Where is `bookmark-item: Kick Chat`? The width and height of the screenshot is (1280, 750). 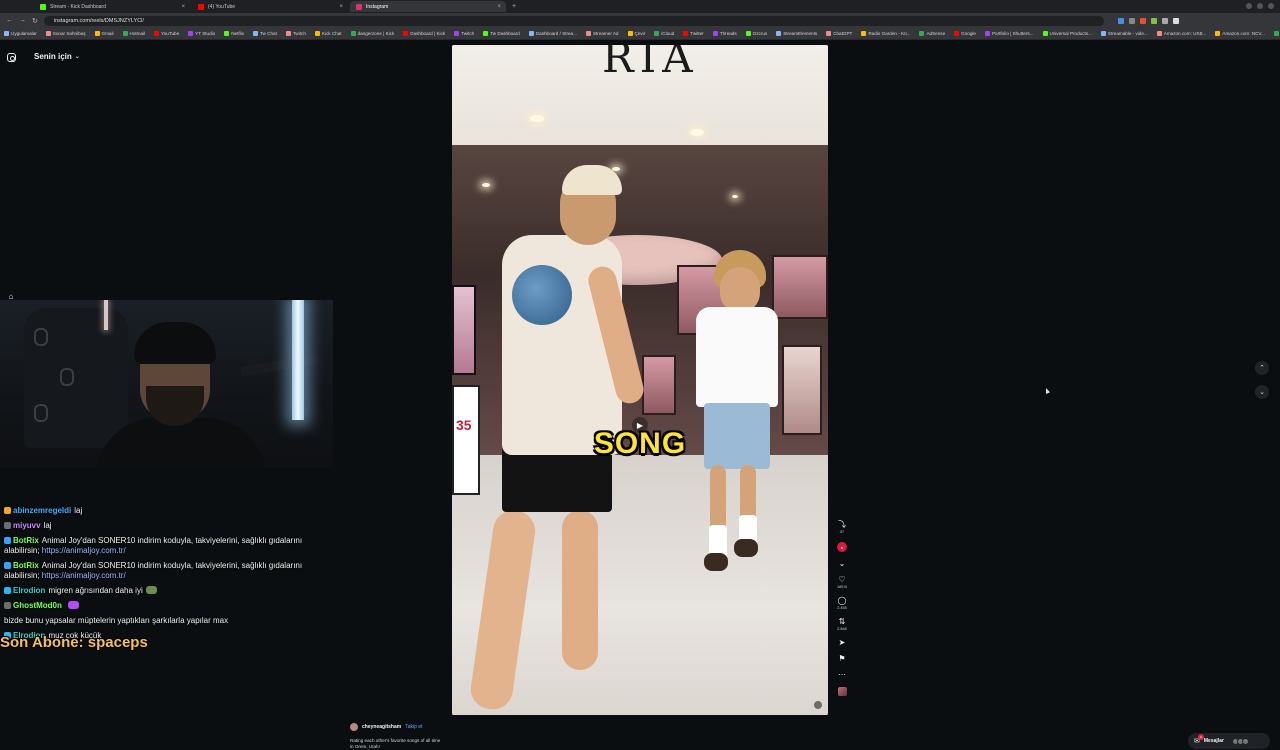
bookmark-item: Kick Chat is located at coordinates (328, 33).